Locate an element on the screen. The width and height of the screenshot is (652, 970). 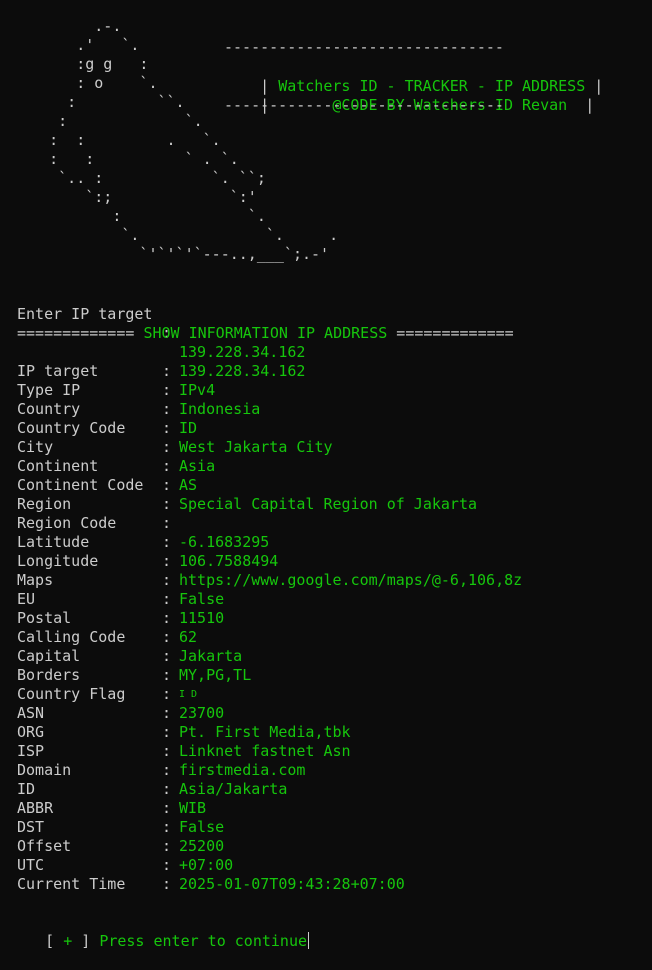
info-value: 2025-01-07T09:43:28+07:00 is located at coordinates (292, 884).